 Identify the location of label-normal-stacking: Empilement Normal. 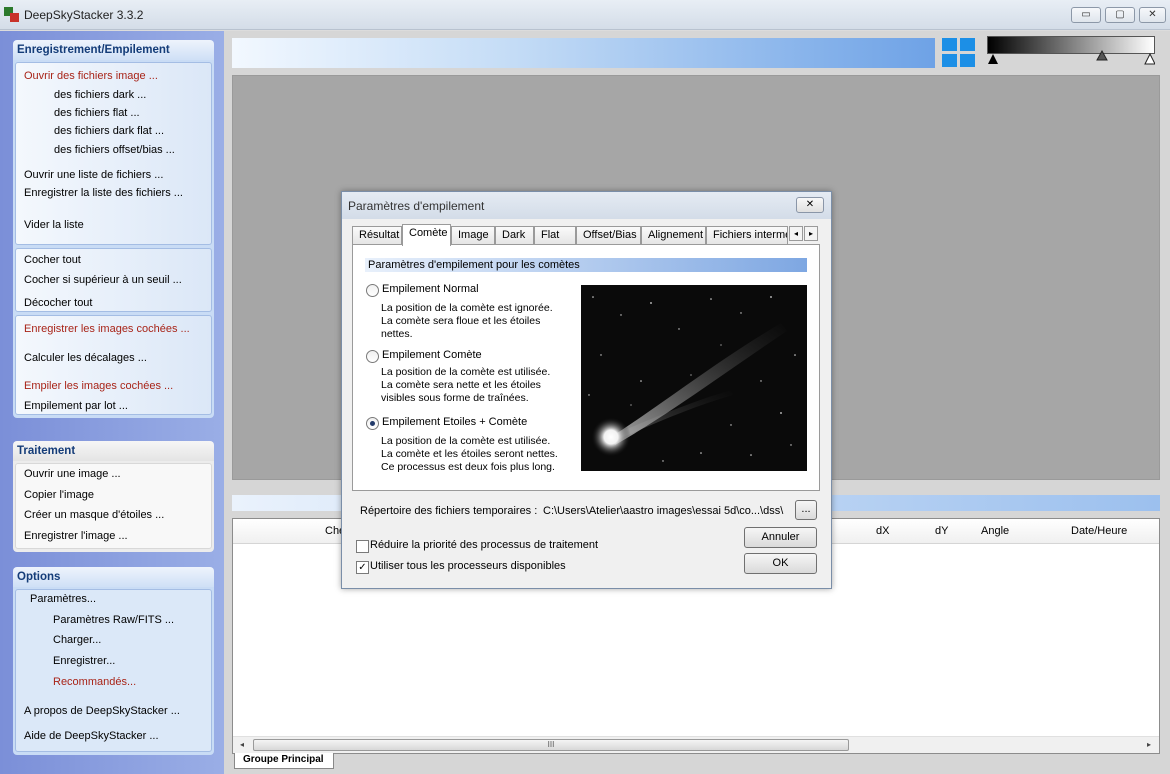
(430, 289).